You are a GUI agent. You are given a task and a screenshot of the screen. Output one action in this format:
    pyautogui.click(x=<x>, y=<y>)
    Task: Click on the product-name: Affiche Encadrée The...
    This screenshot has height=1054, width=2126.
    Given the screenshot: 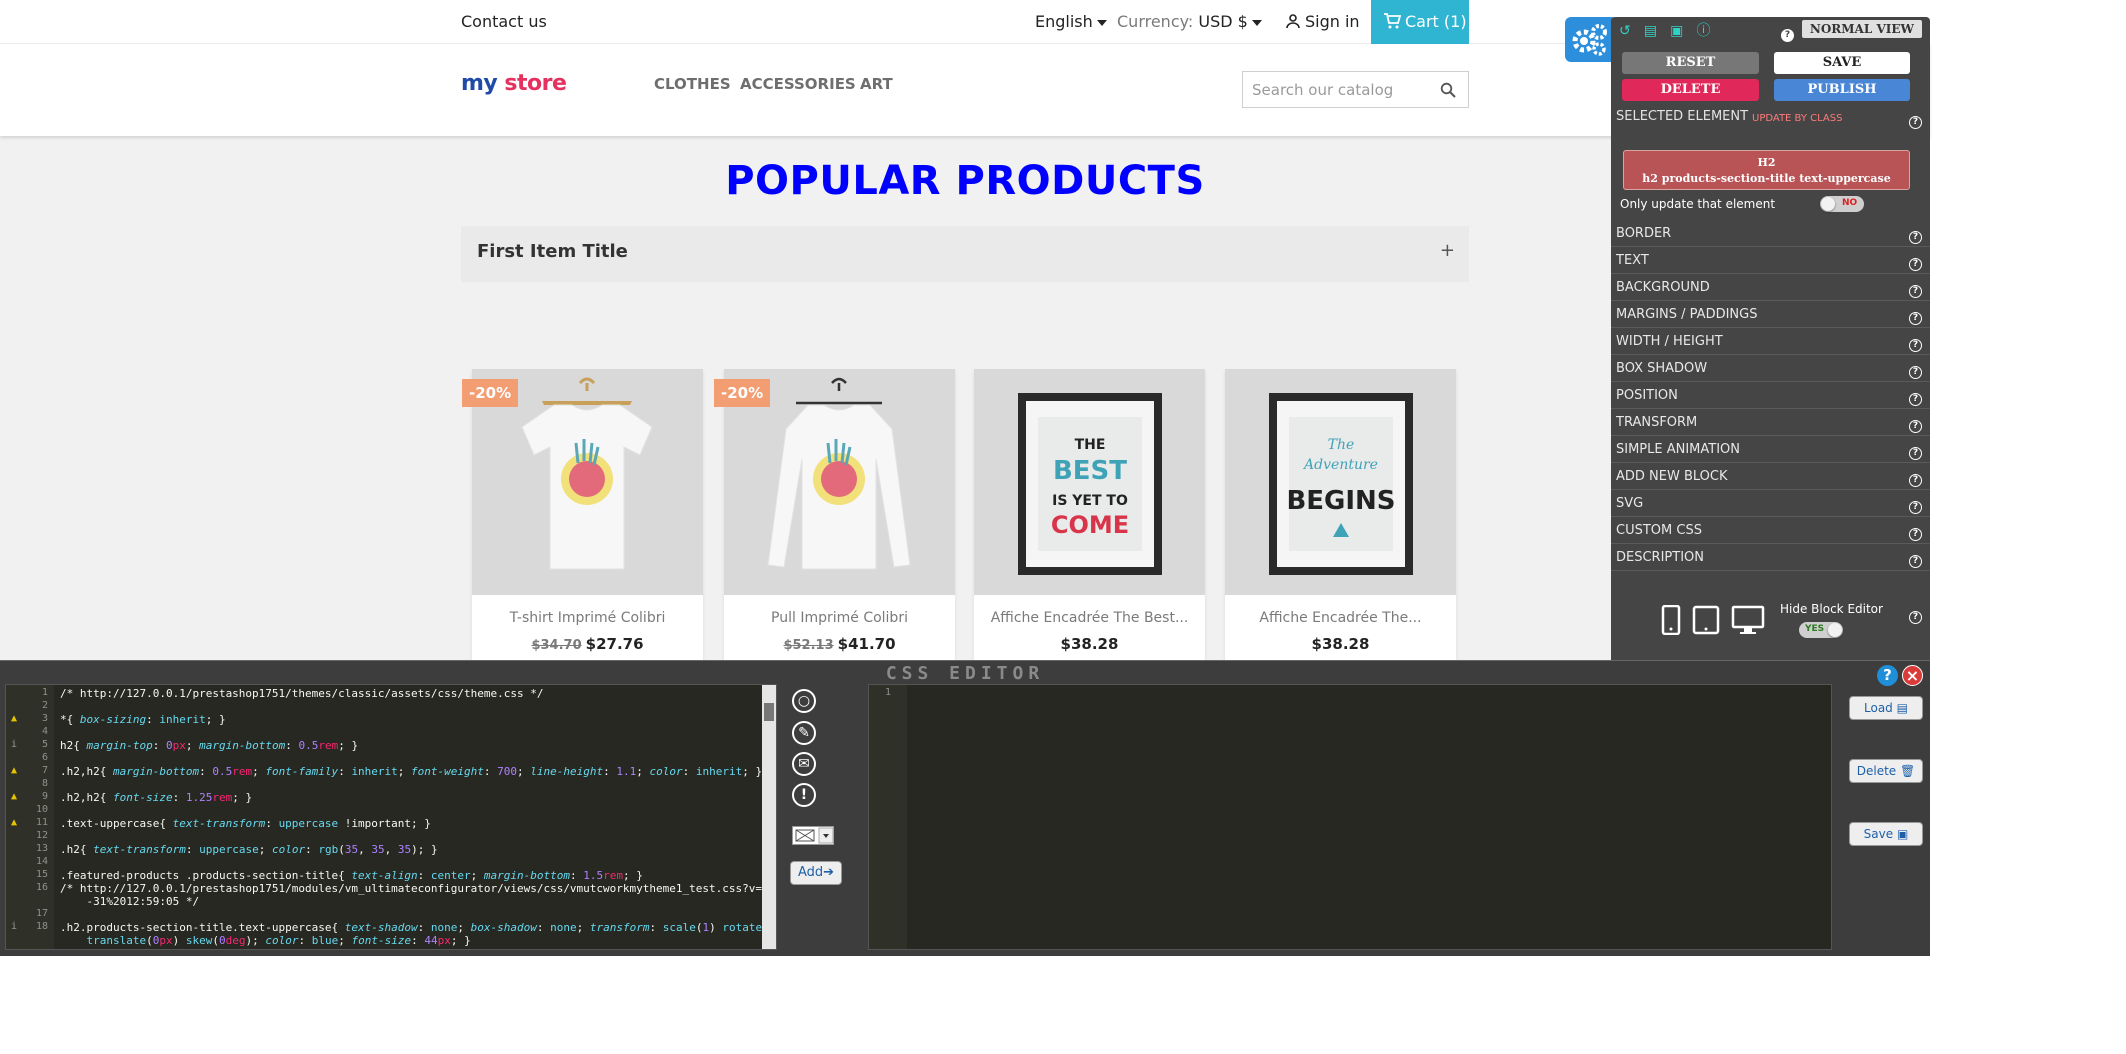 What is the action you would take?
    pyautogui.click(x=1340, y=618)
    